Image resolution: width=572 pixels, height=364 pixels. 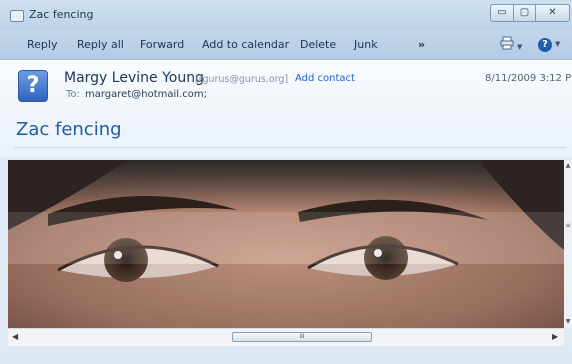 What do you see at coordinates (42, 44) in the screenshot?
I see `reply-button: Reply` at bounding box center [42, 44].